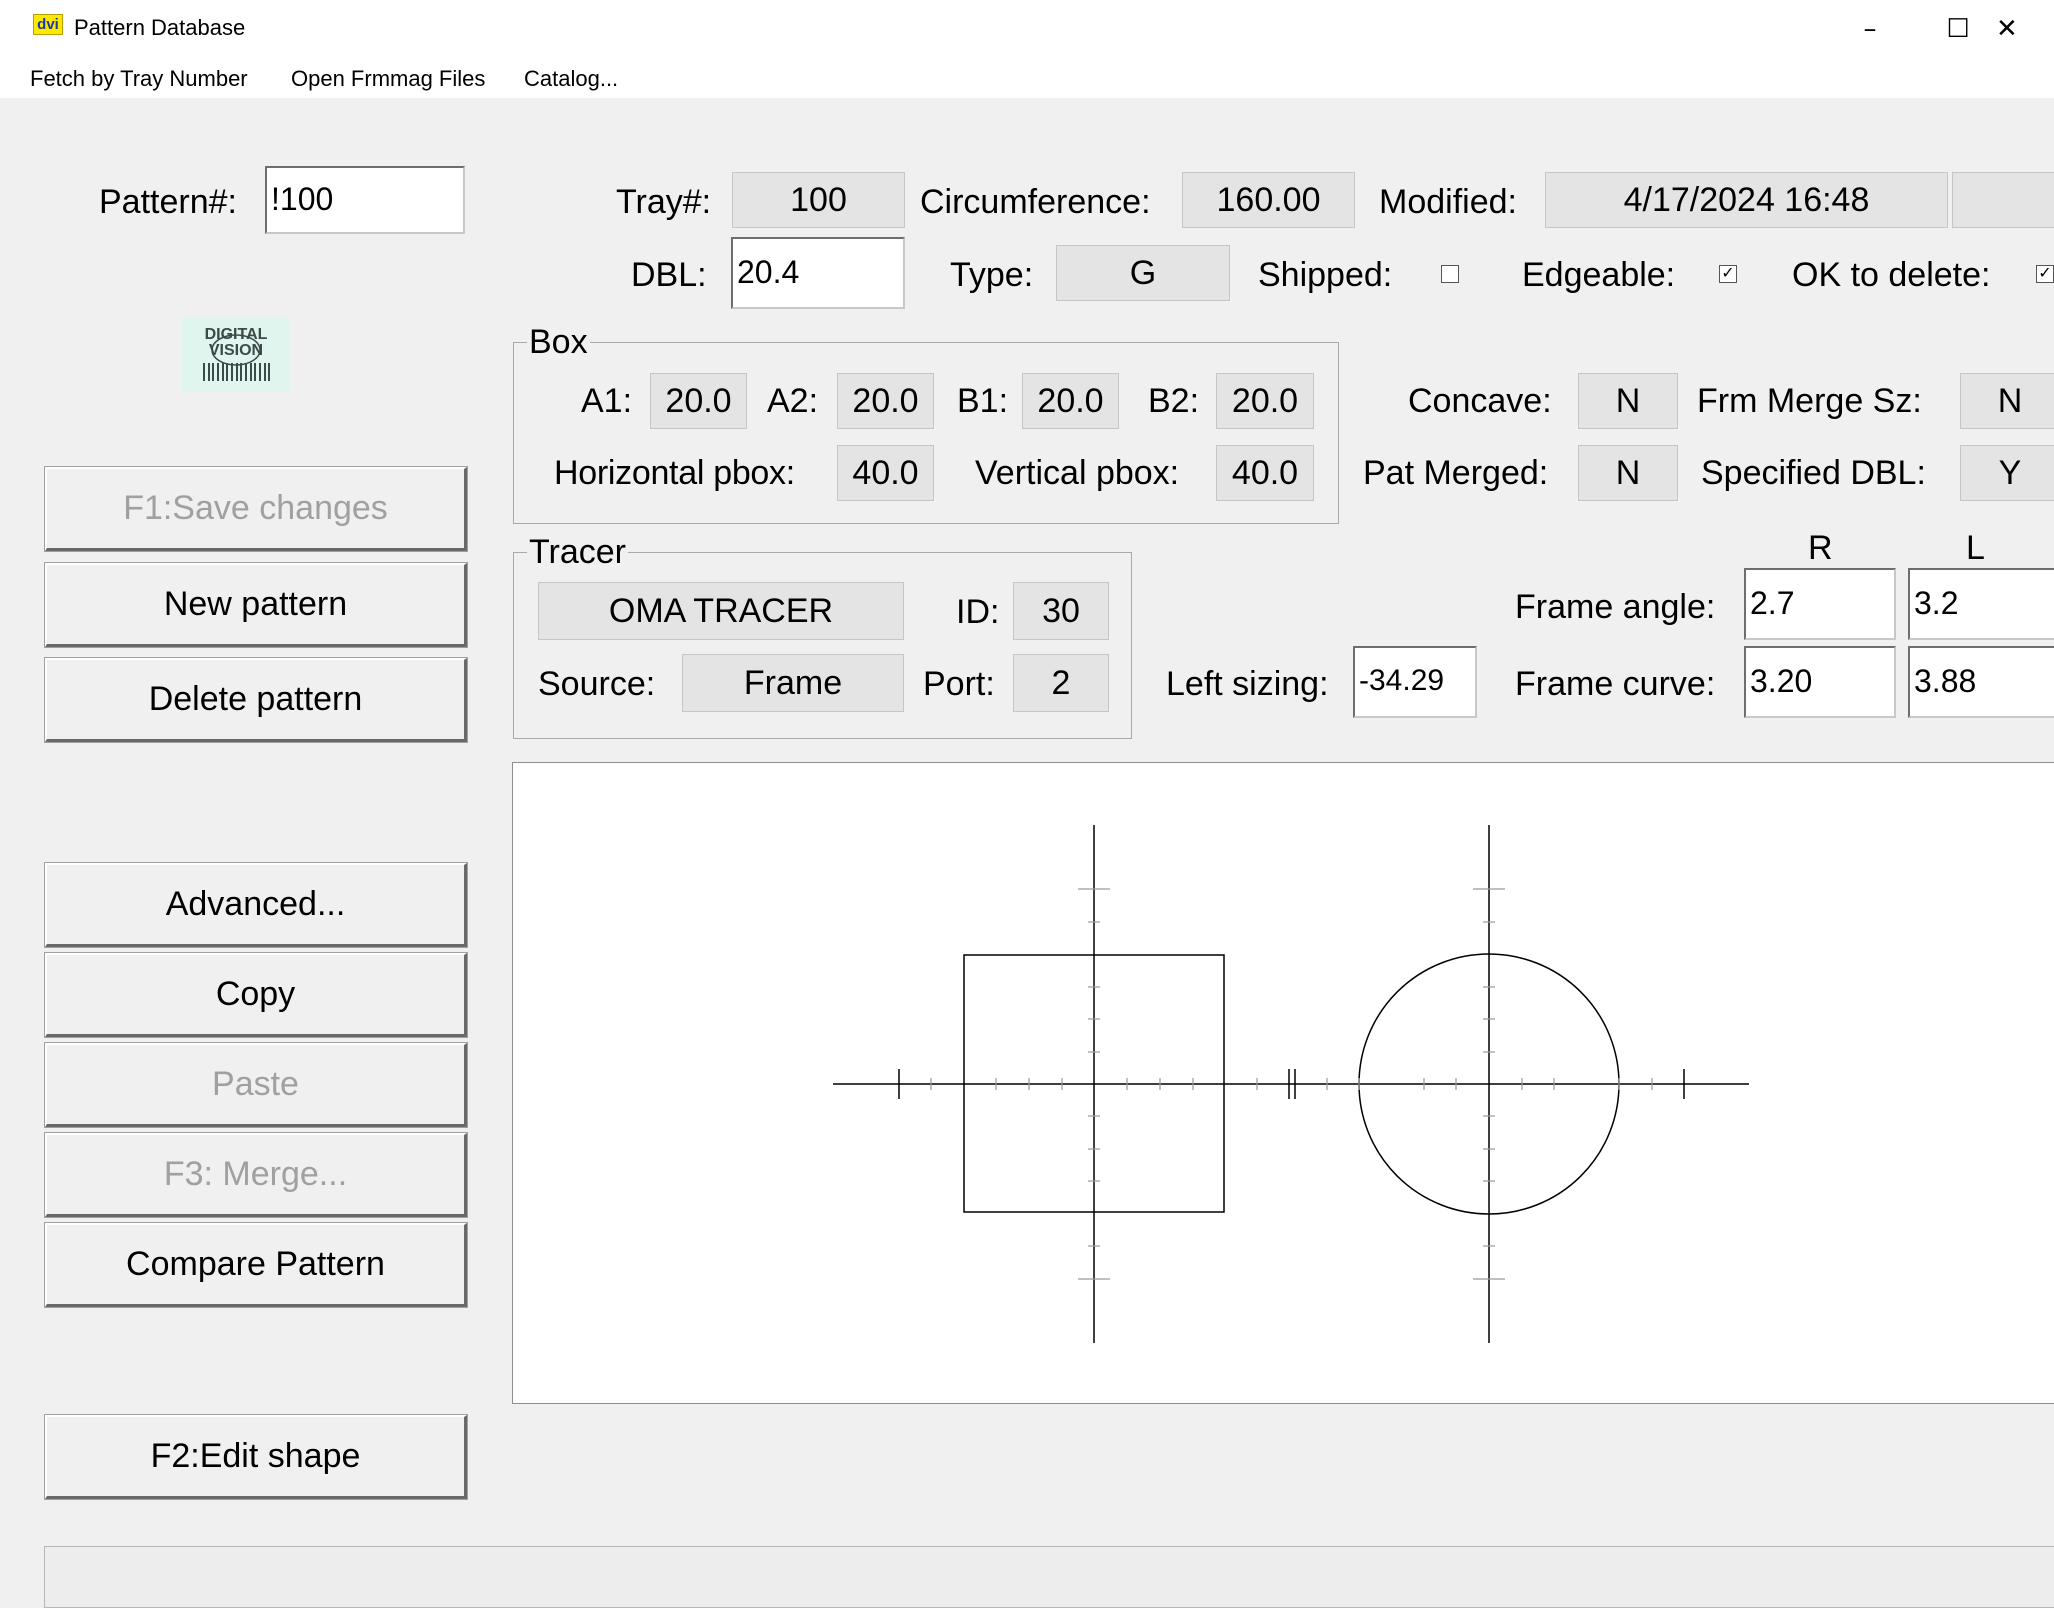  I want to click on source-value: Frame, so click(793, 683).